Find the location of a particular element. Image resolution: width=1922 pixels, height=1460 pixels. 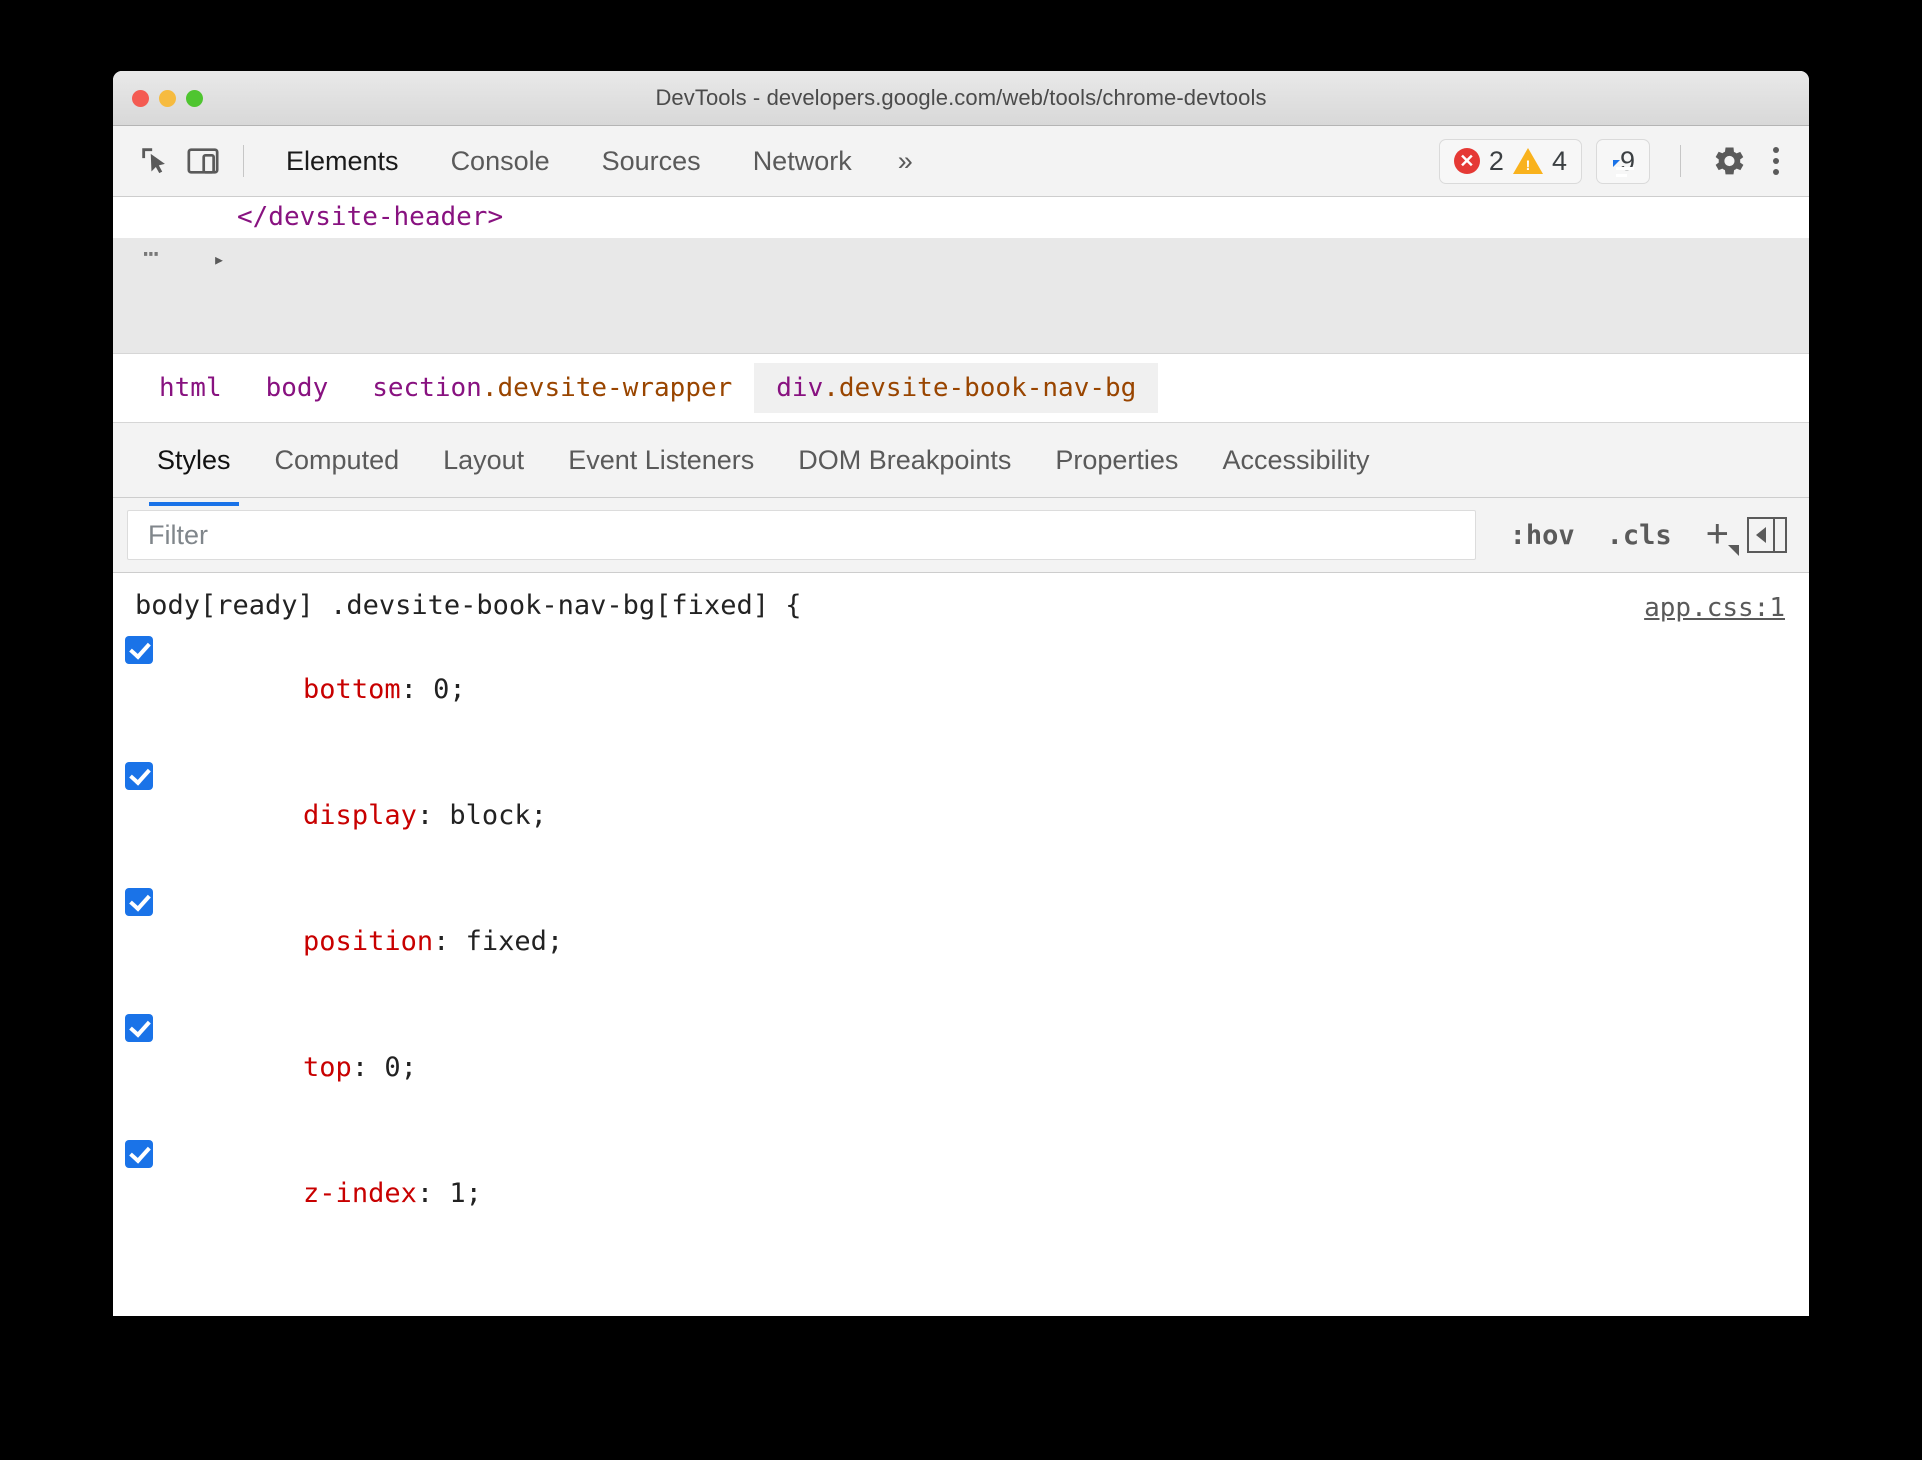

warning-icon is located at coordinates (1527, 161).